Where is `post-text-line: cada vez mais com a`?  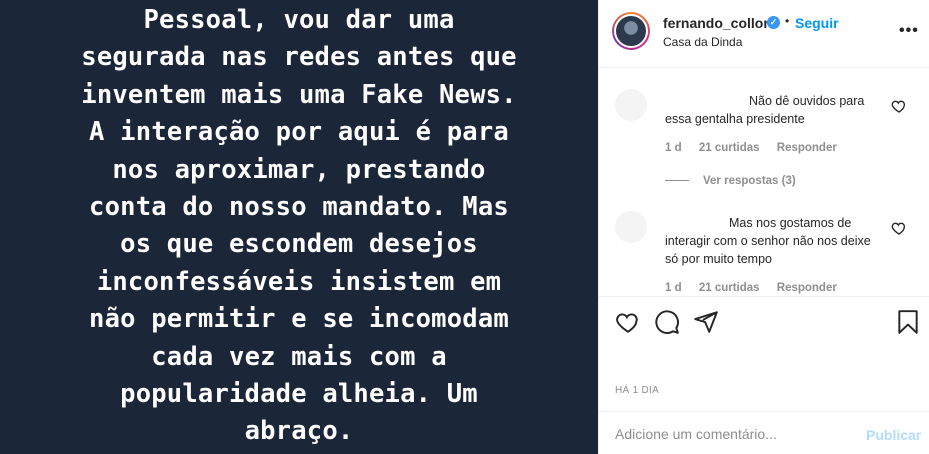
post-text-line: cada vez mais com a is located at coordinates (299, 356).